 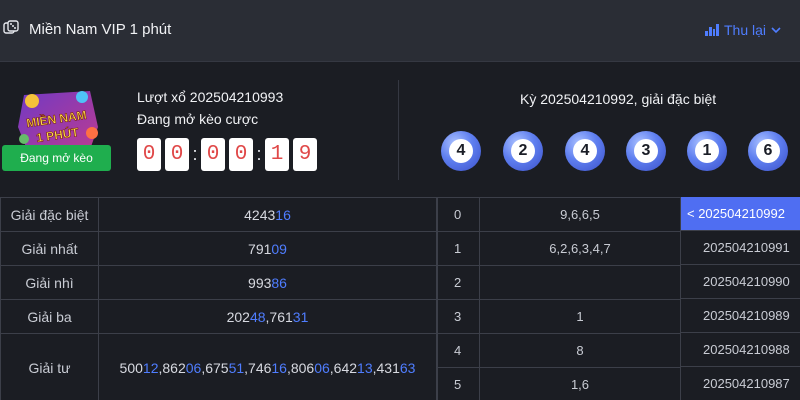 What do you see at coordinates (300, 367) in the screenshot?
I see `prize-digits: ,806` at bounding box center [300, 367].